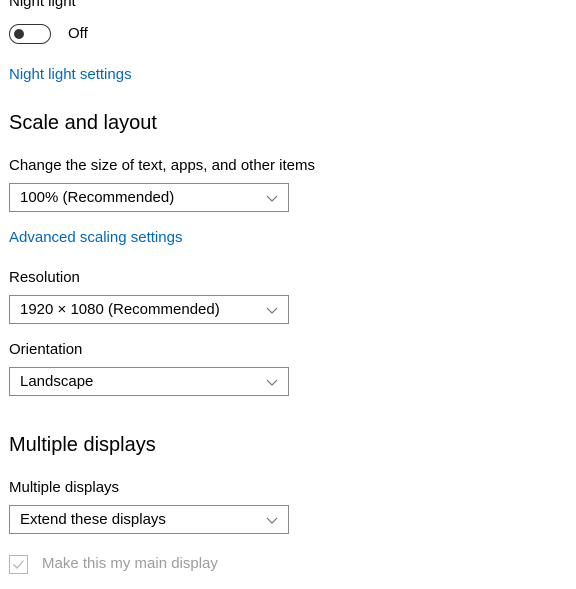  I want to click on resolution-label: Resolution, so click(44, 277).